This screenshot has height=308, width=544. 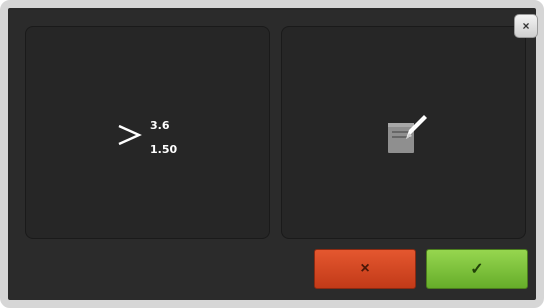 I want to click on threshold-lower-value: 1.50, so click(x=164, y=149).